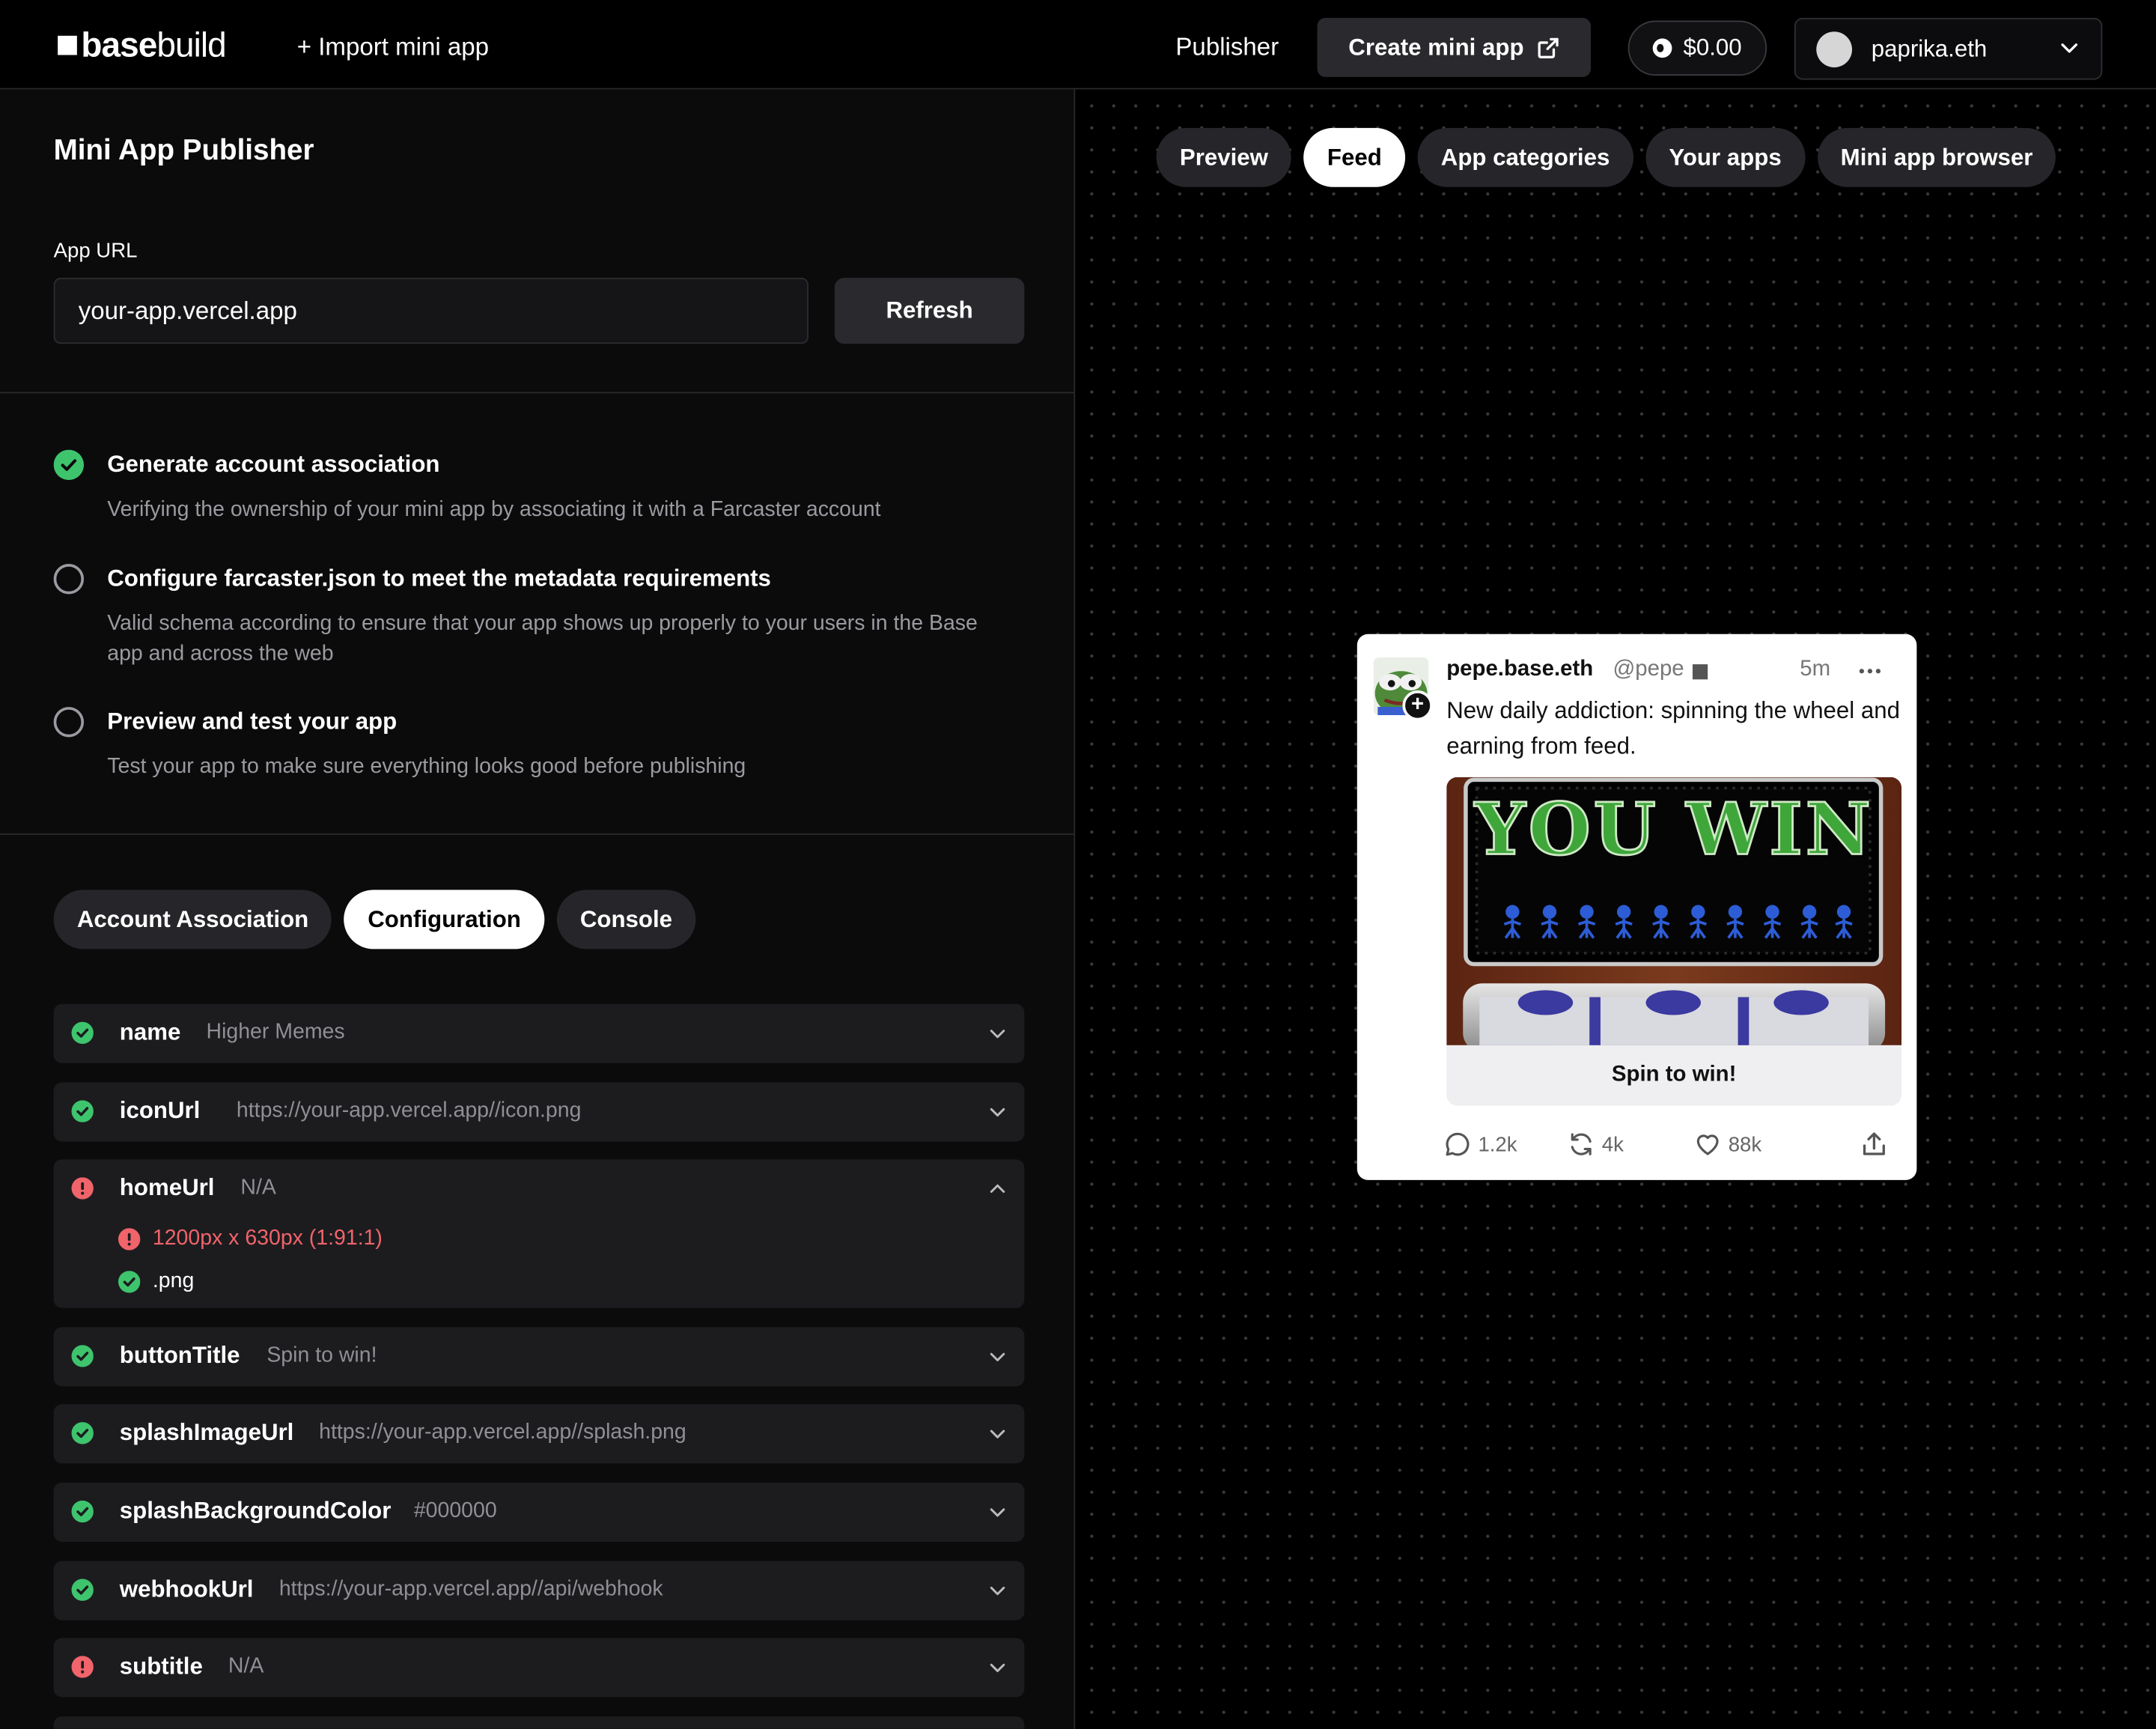  What do you see at coordinates (1403, 689) in the screenshot?
I see `profile-picture: +` at bounding box center [1403, 689].